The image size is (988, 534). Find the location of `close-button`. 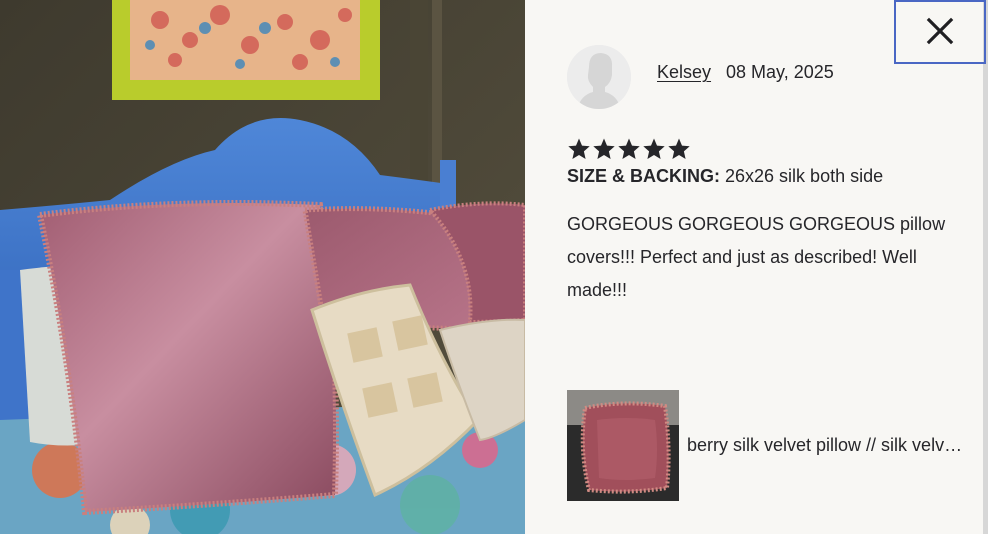

close-button is located at coordinates (940, 32).